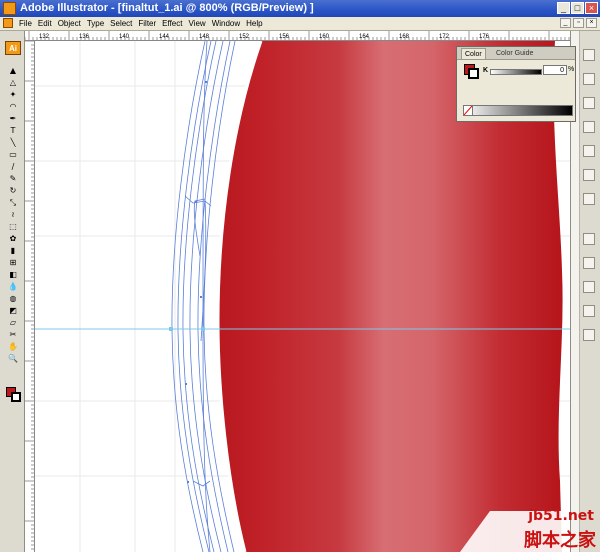 The height and width of the screenshot is (552, 600). What do you see at coordinates (13, 107) in the screenshot?
I see `lasso-tool-icon: ◠` at bounding box center [13, 107].